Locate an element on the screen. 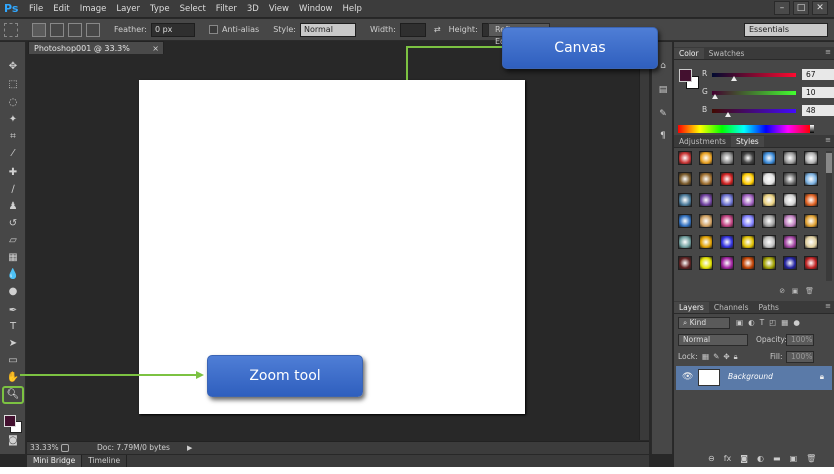 The image size is (834, 474). clone-stamp-tool-icon: ♟ is located at coordinates (13, 207).